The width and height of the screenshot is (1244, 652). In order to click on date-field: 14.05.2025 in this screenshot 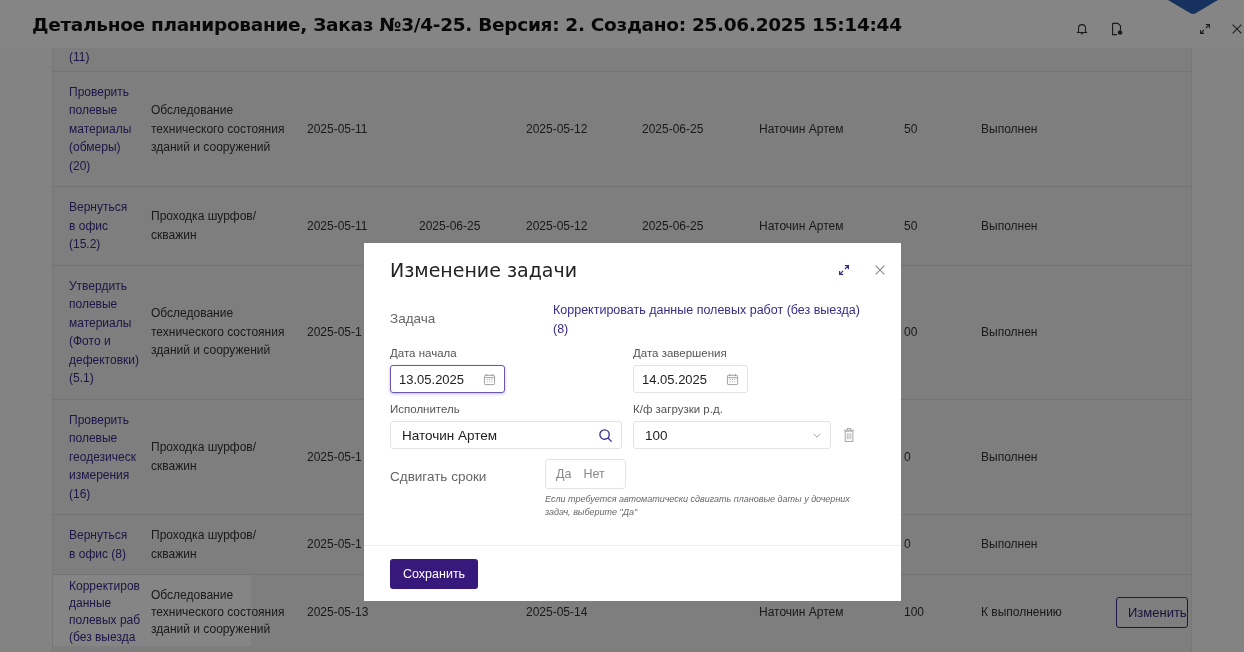, I will do `click(690, 379)`.